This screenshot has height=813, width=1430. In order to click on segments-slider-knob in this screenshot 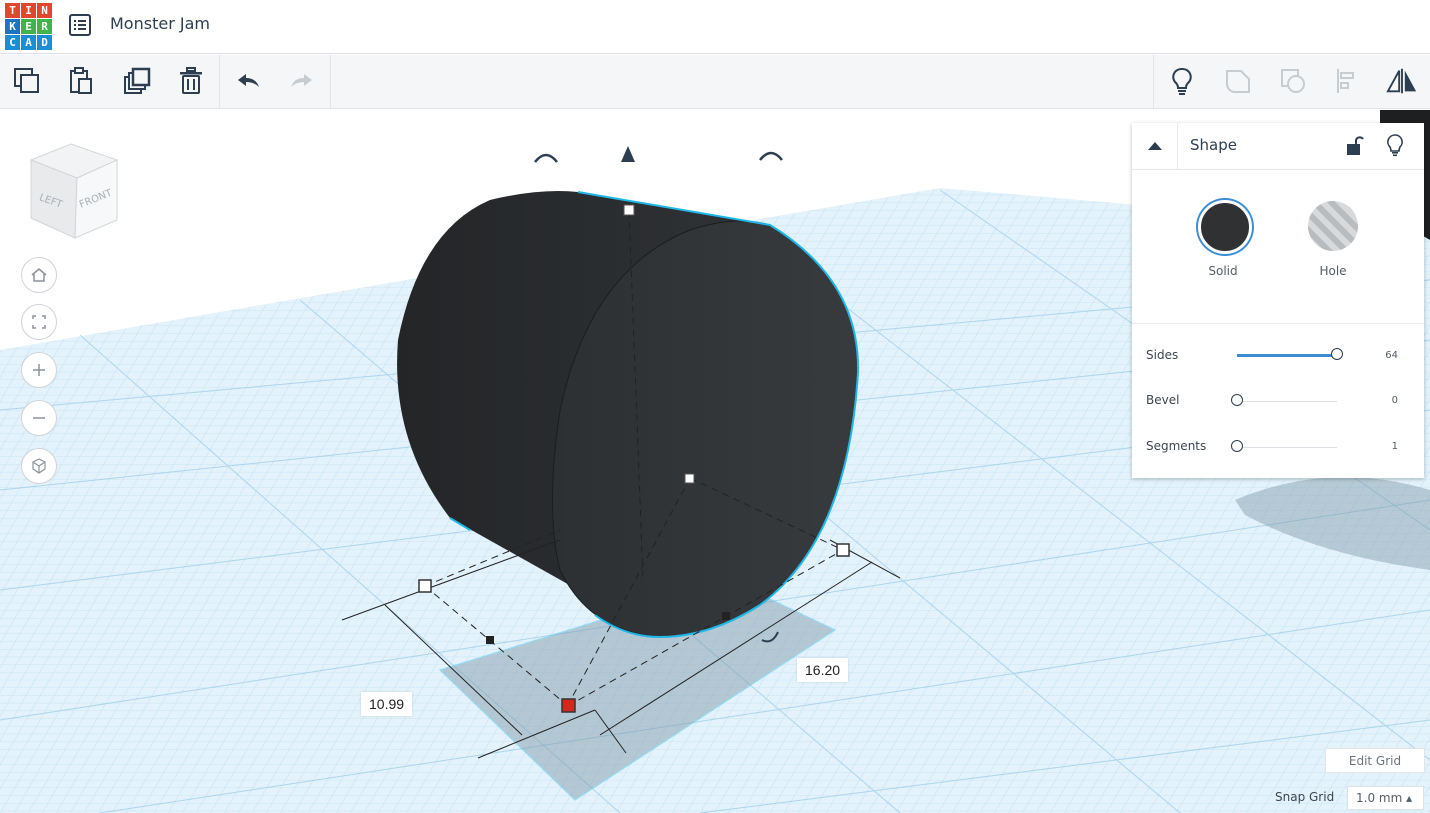, I will do `click(1237, 446)`.